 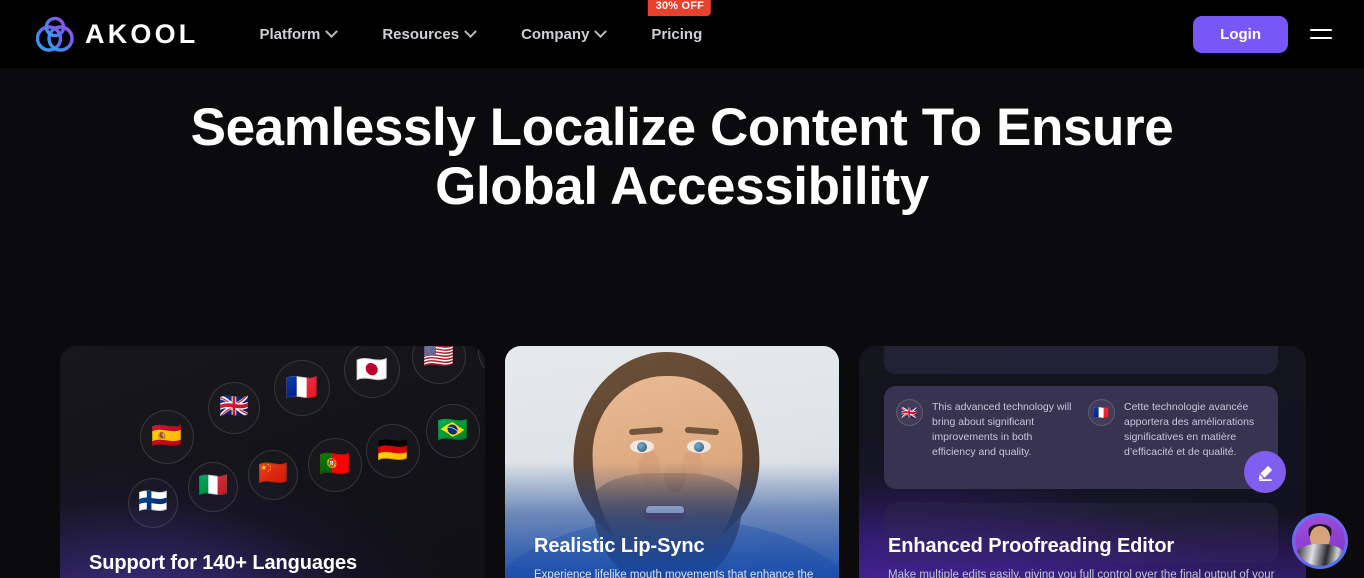 I want to click on flag-glyph: 🇩🇪, so click(x=393, y=449).